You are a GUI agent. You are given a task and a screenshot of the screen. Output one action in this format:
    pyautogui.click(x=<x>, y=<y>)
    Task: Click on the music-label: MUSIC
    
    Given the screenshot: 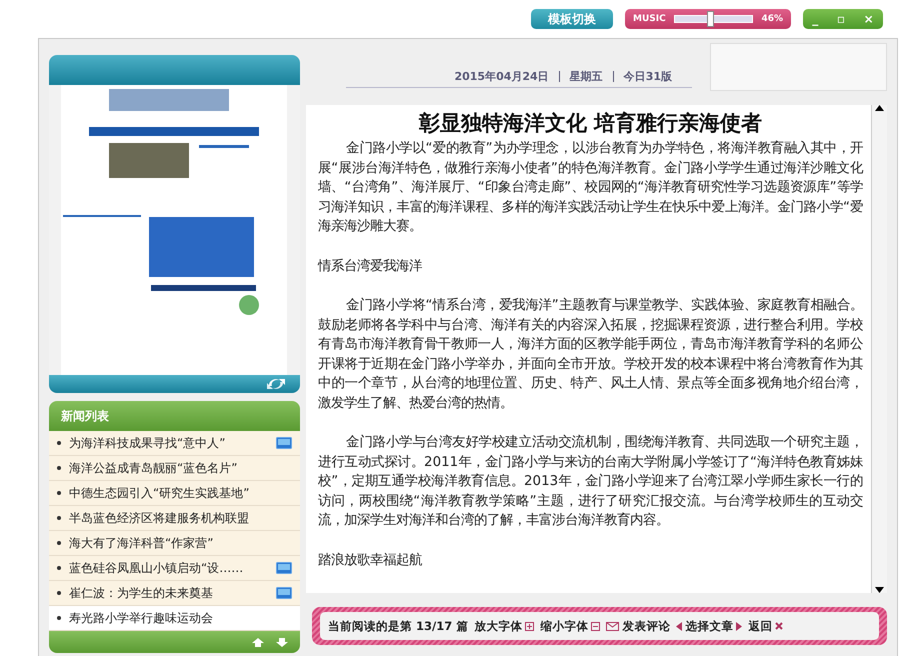 What is the action you would take?
    pyautogui.click(x=649, y=19)
    